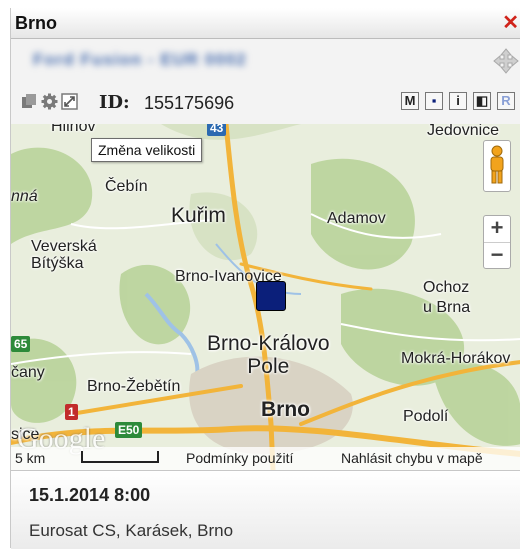 The image size is (520, 549). What do you see at coordinates (356, 218) in the screenshot?
I see `place-label: Adamov` at bounding box center [356, 218].